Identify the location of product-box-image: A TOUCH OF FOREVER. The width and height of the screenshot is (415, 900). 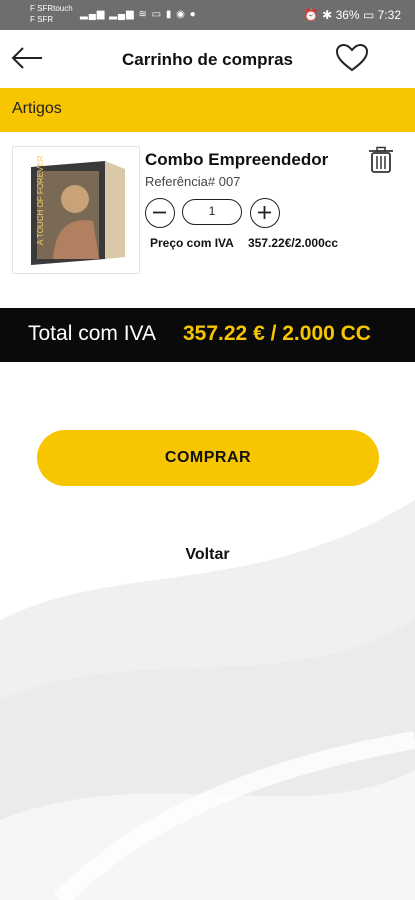
(78, 210).